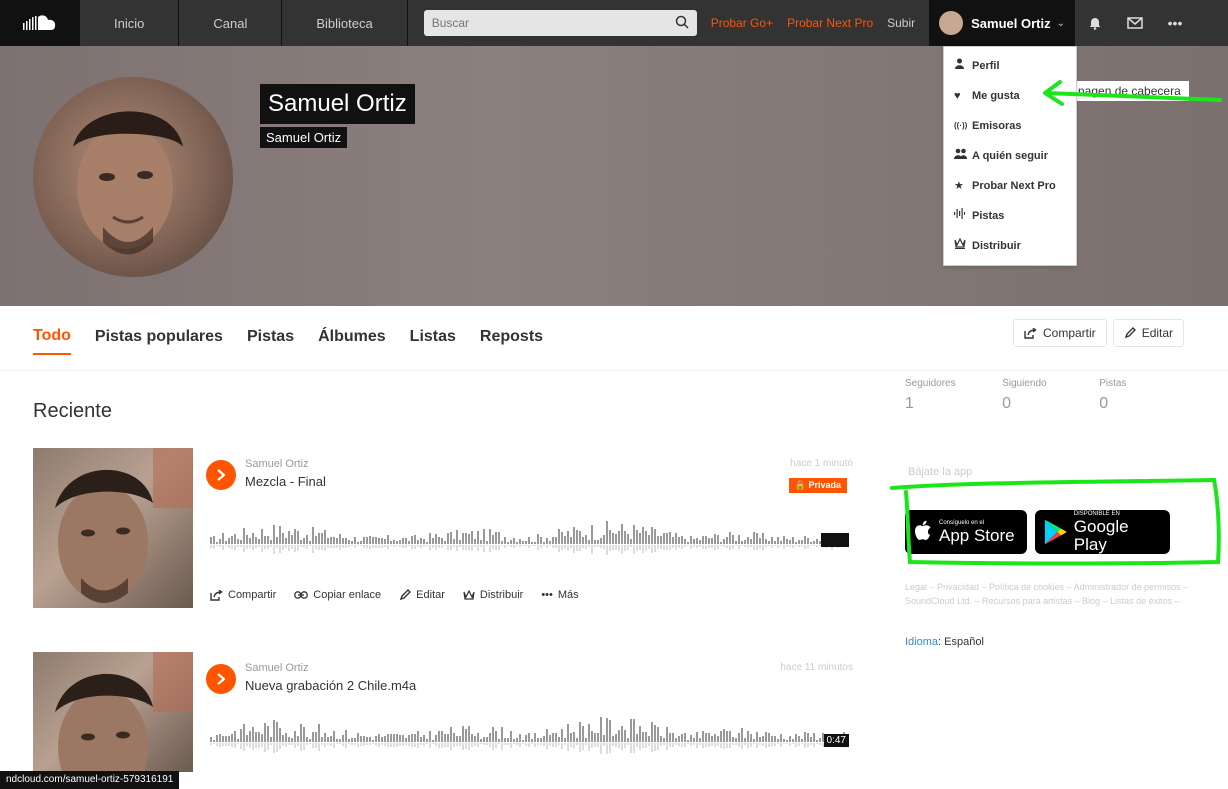 The height and width of the screenshot is (789, 1228). Describe the element at coordinates (953, 395) in the screenshot. I see `stat-followers: Seguidores 1` at that location.